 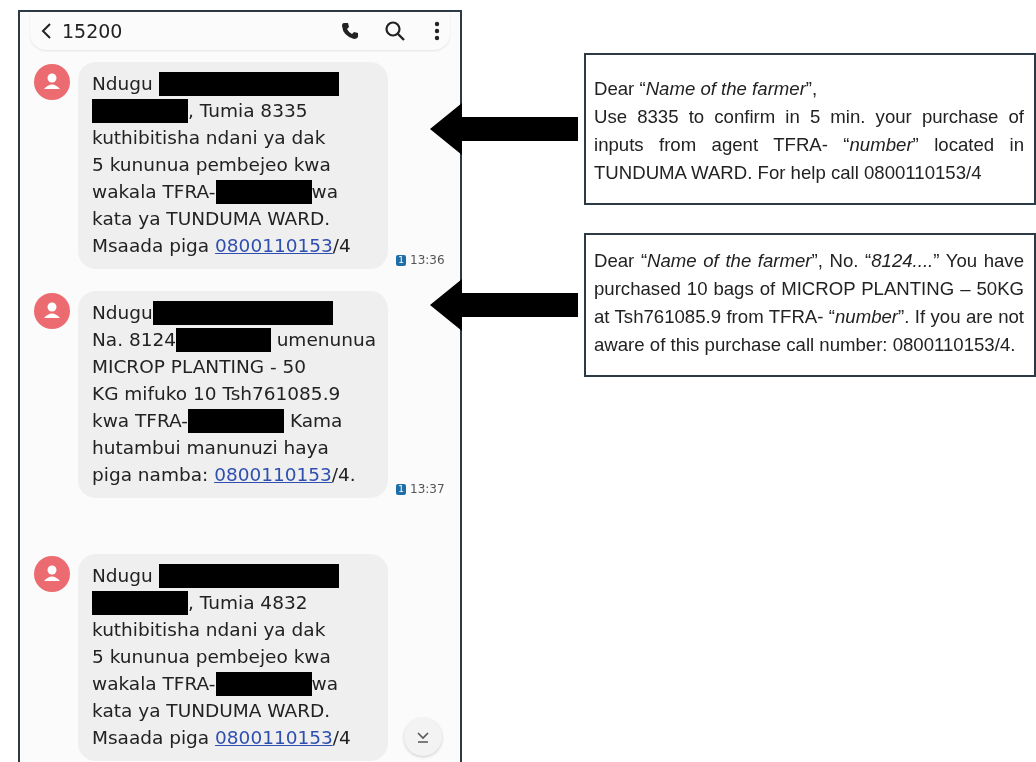 I want to click on more-icon, so click(x=437, y=31).